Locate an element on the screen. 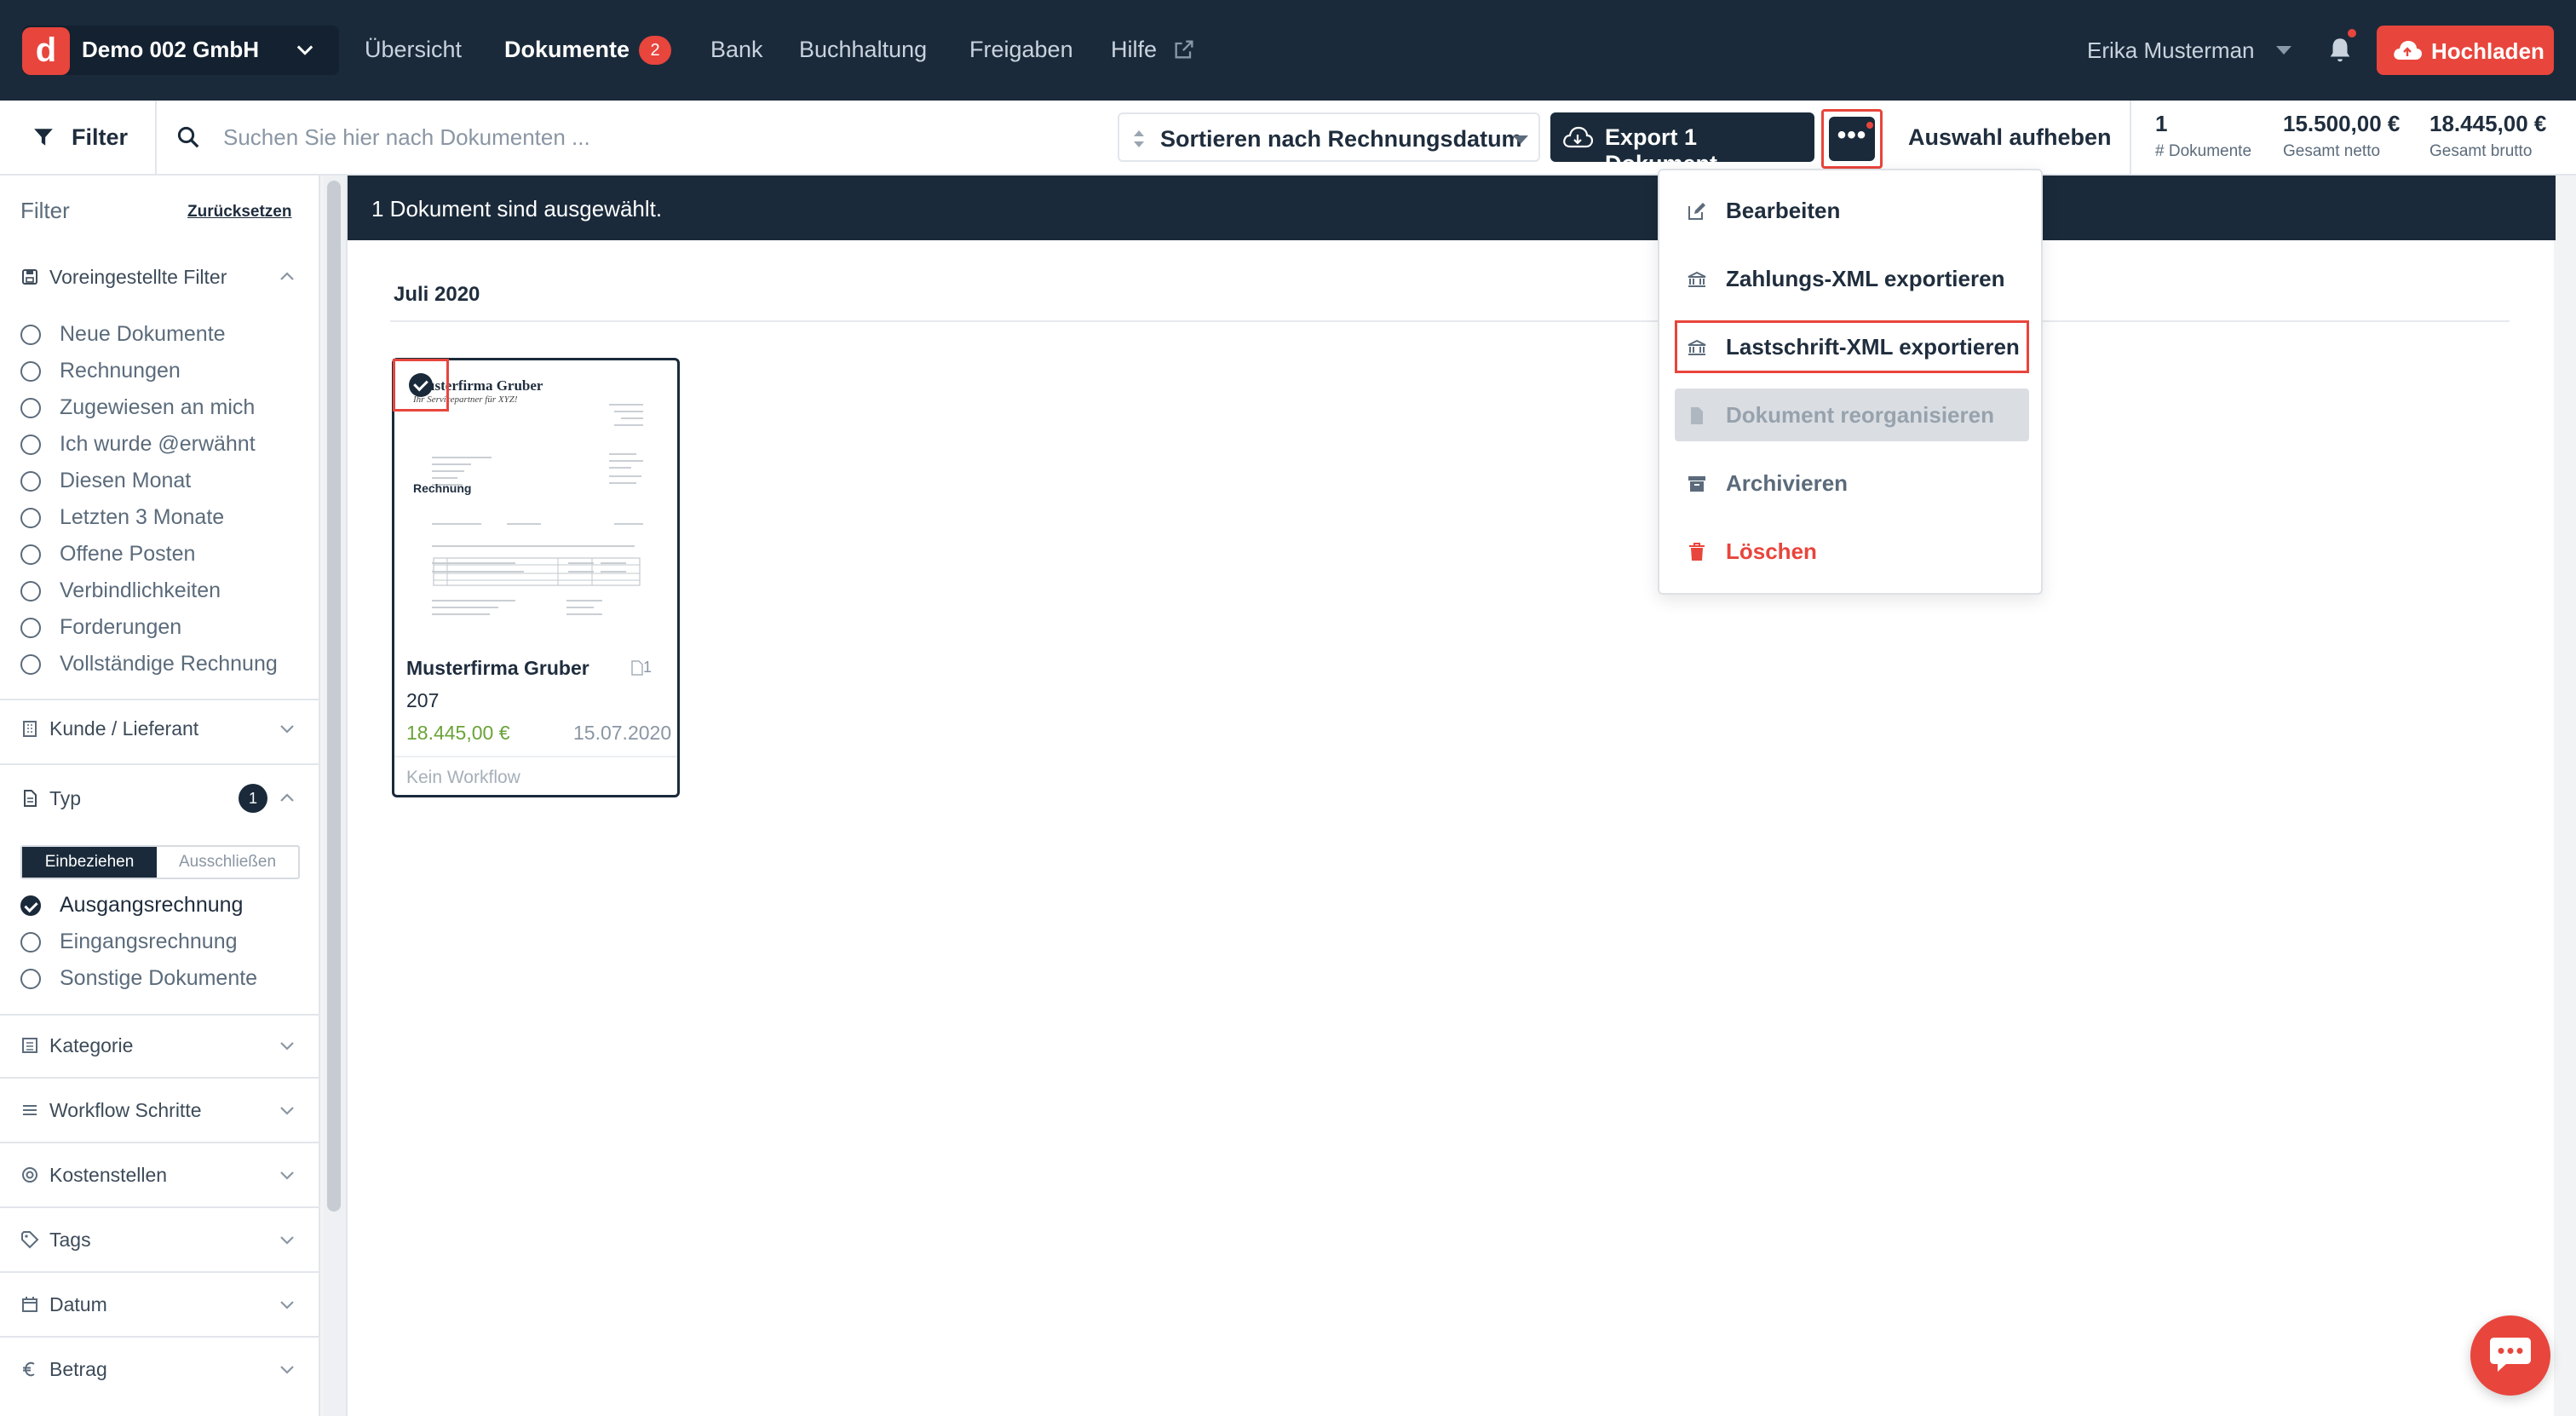 The height and width of the screenshot is (1416, 2576). indicator-dot is located at coordinates (1870, 125).